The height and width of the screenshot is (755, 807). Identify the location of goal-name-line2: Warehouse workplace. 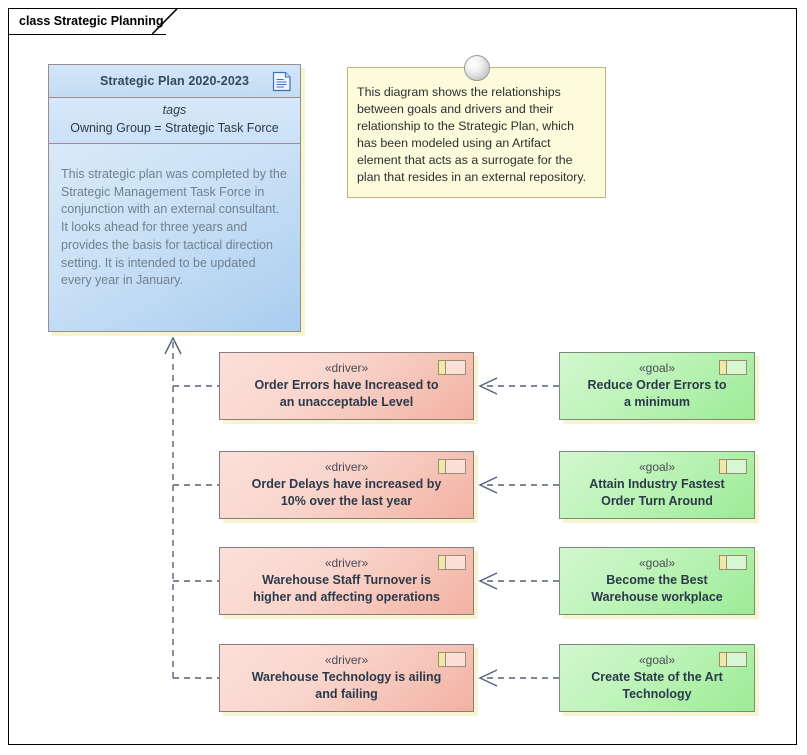
(657, 596).